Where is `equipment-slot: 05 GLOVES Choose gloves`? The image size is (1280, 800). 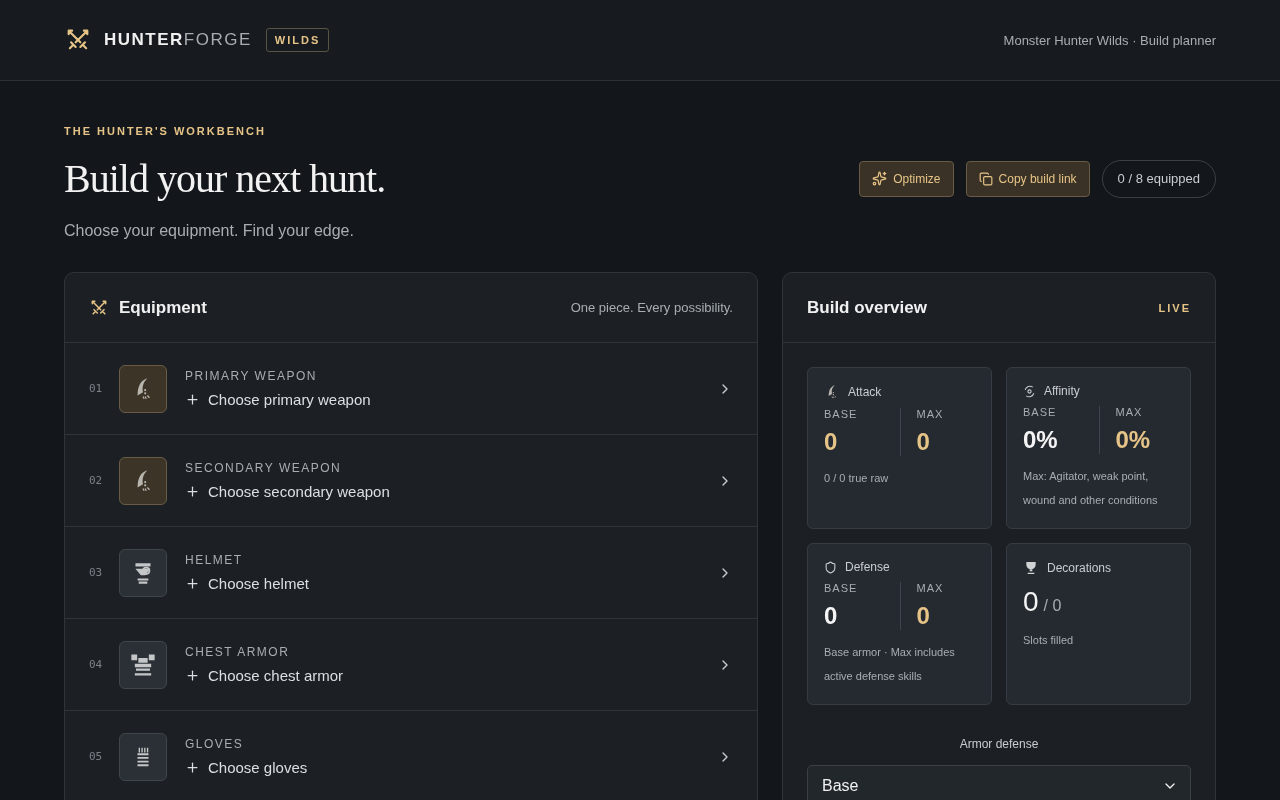 equipment-slot: 05 GLOVES Choose gloves is located at coordinates (411, 755).